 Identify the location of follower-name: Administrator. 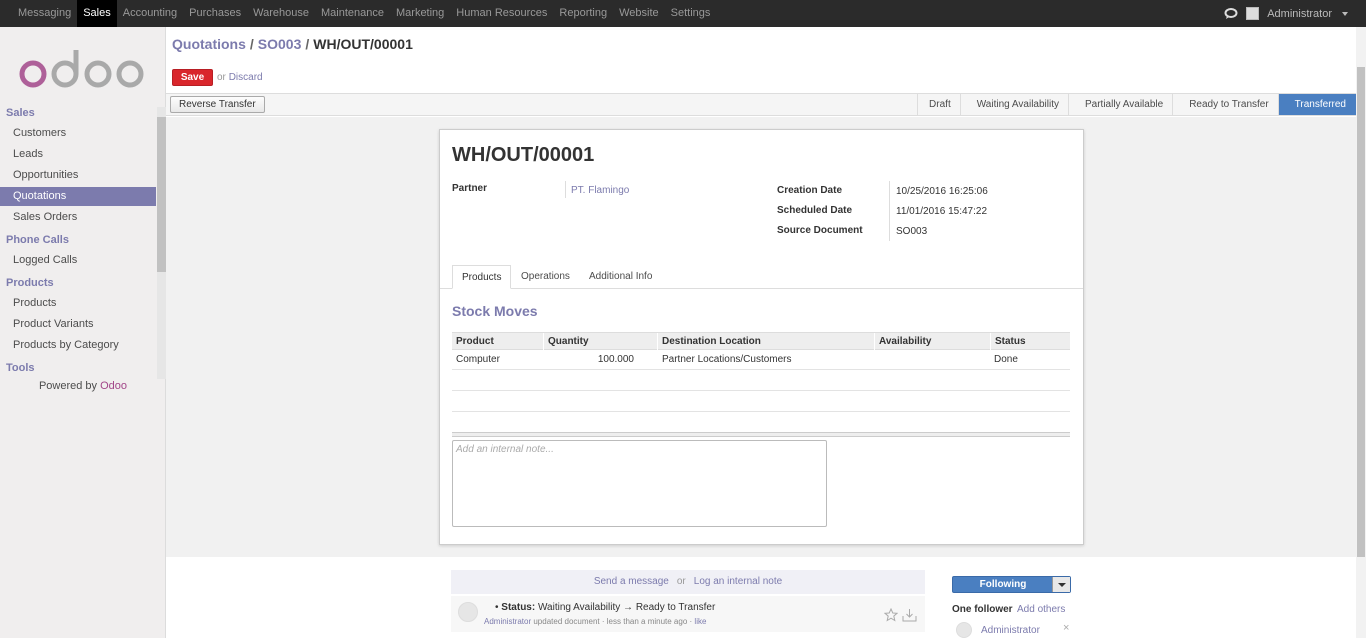
(1010, 630).